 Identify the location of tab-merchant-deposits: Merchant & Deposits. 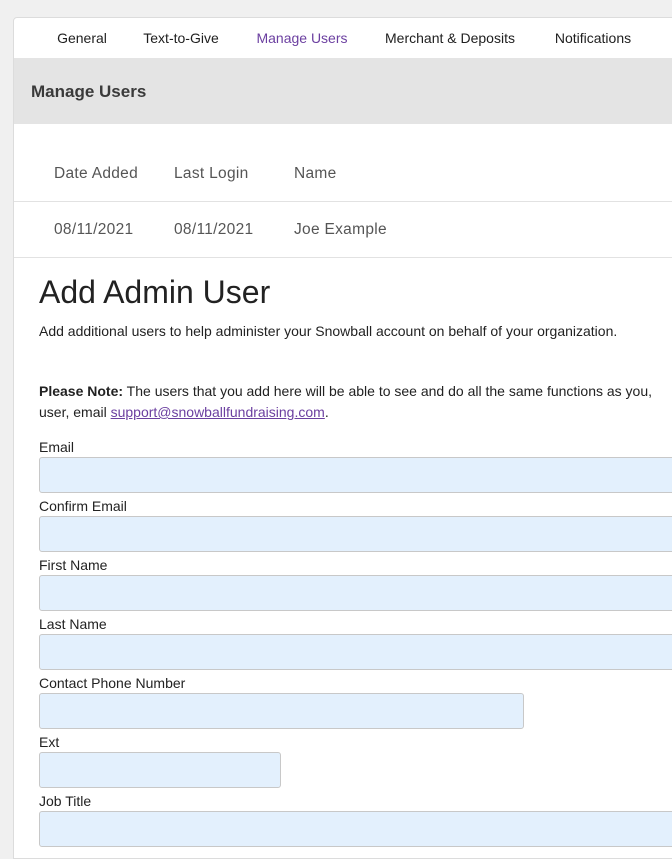
(450, 38).